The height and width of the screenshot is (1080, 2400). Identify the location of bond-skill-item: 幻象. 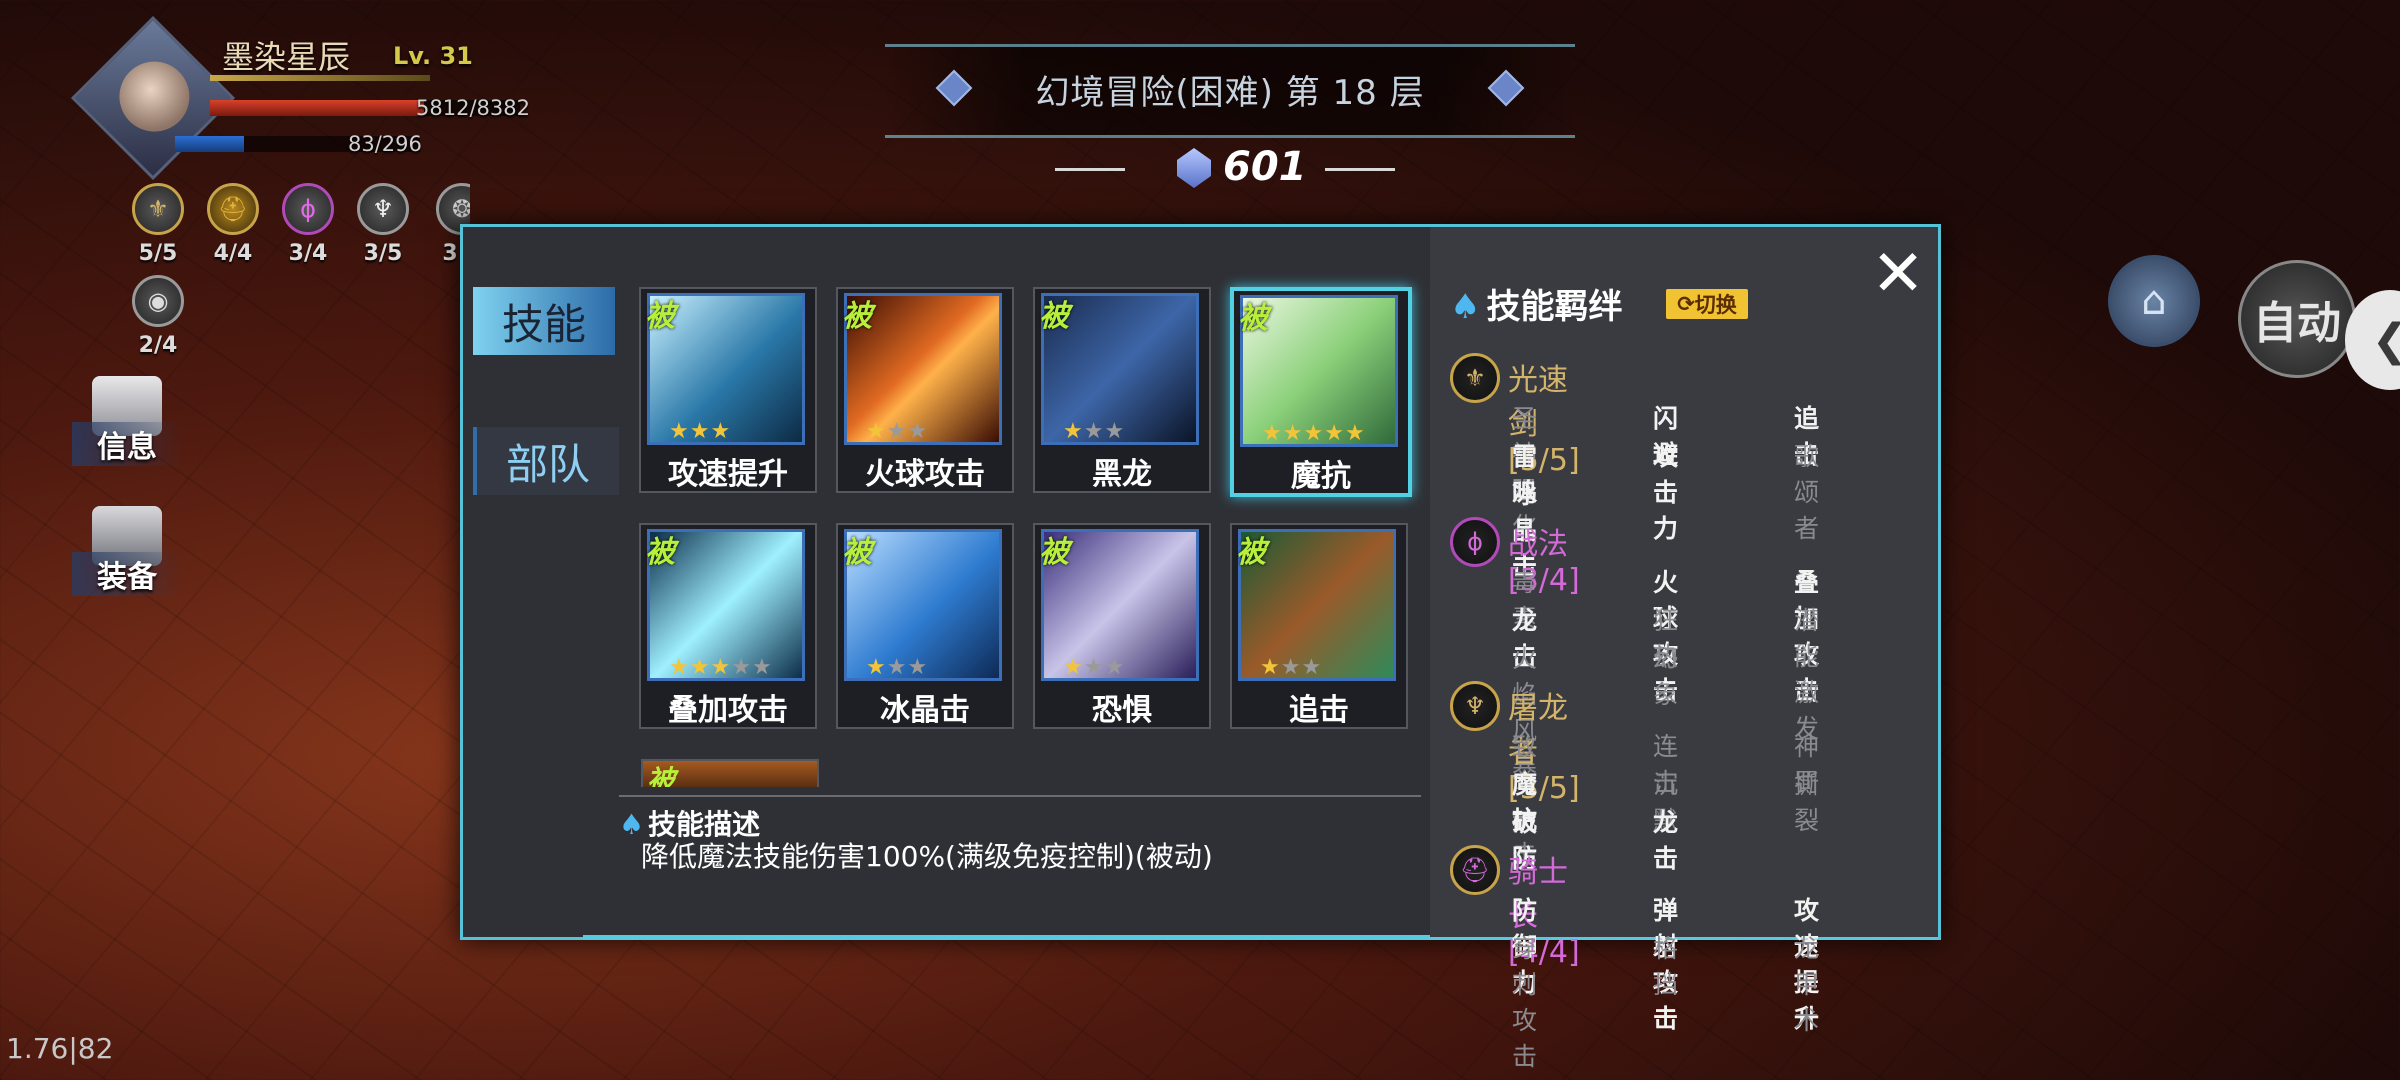
(1666, 676).